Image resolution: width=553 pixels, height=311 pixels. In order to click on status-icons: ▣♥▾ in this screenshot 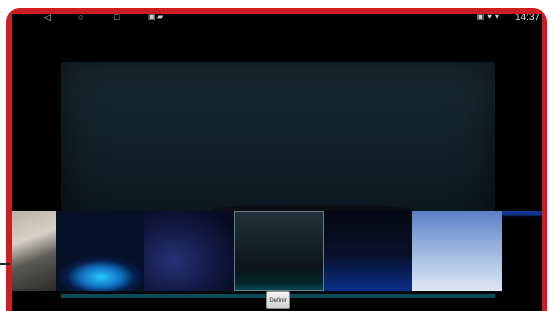, I will do `click(489, 17)`.